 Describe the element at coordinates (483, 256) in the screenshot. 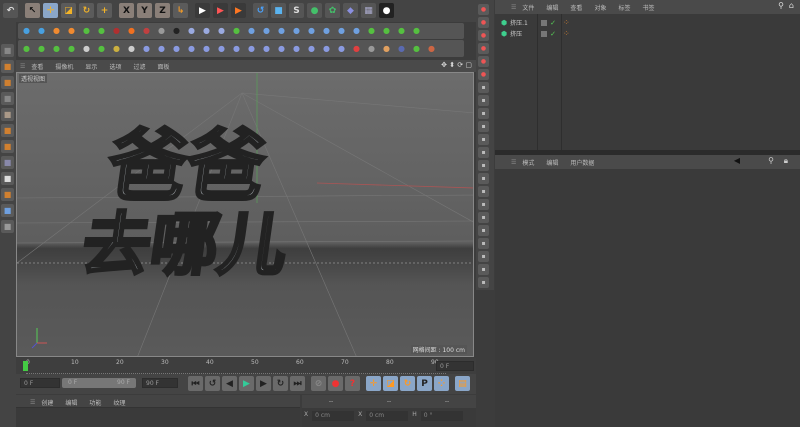

I see `right-tool-19-icon: ▪` at that location.